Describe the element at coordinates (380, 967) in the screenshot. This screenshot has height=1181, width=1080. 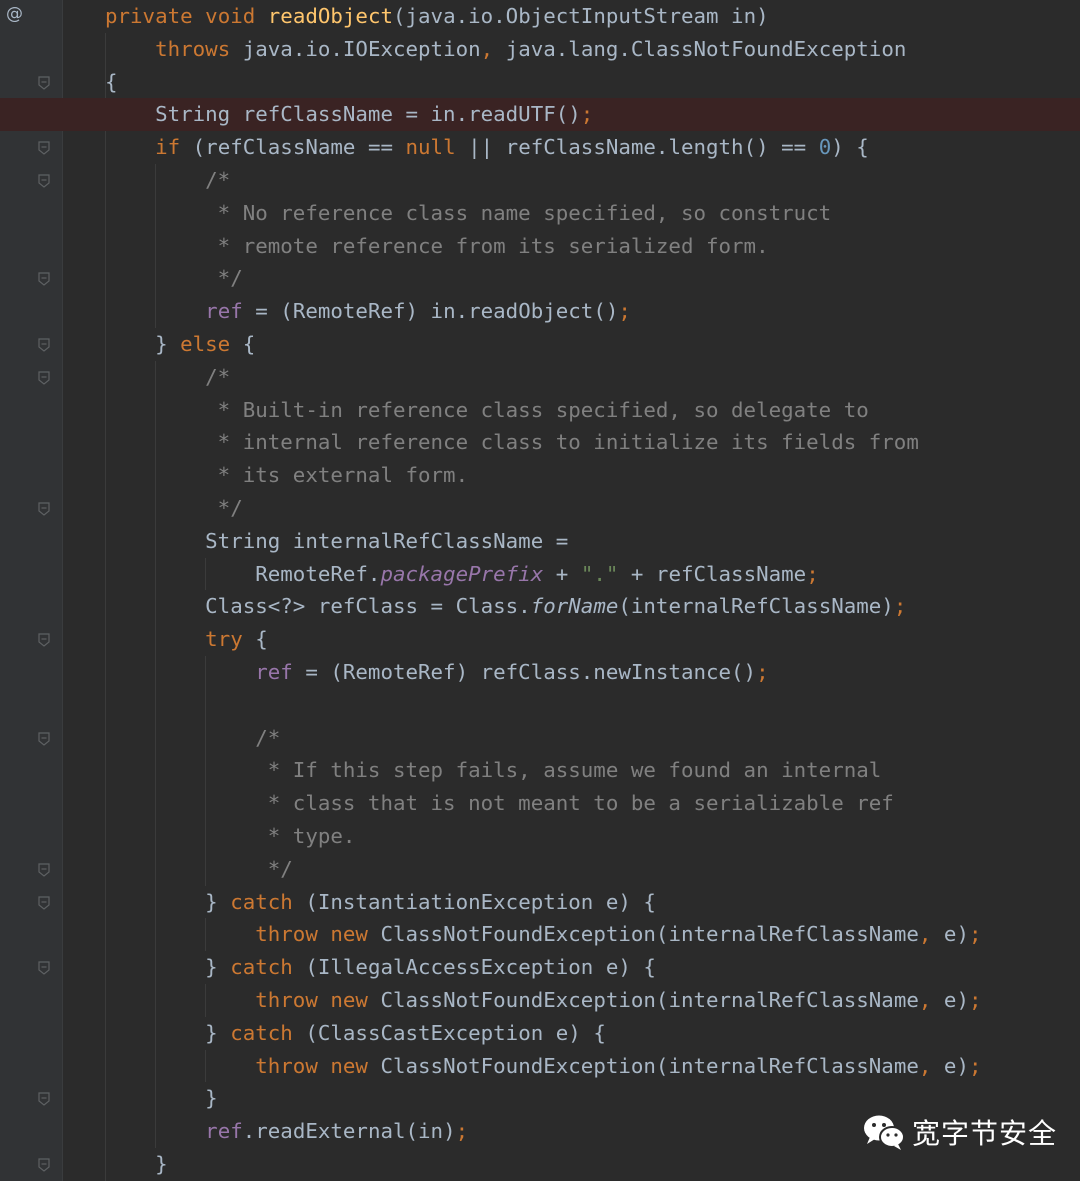
I see `code-text: } catch (IllegalAccessException e) {` at that location.